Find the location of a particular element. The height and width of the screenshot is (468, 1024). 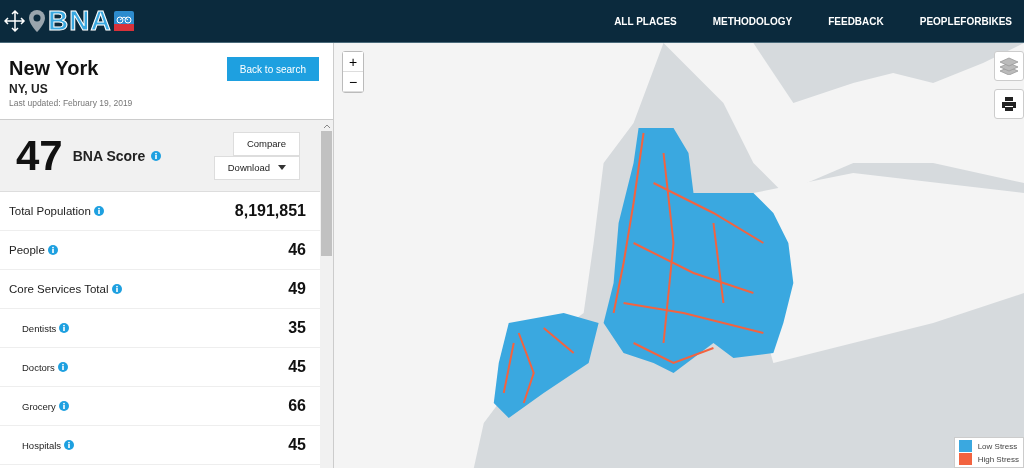

print-button is located at coordinates (1009, 104).